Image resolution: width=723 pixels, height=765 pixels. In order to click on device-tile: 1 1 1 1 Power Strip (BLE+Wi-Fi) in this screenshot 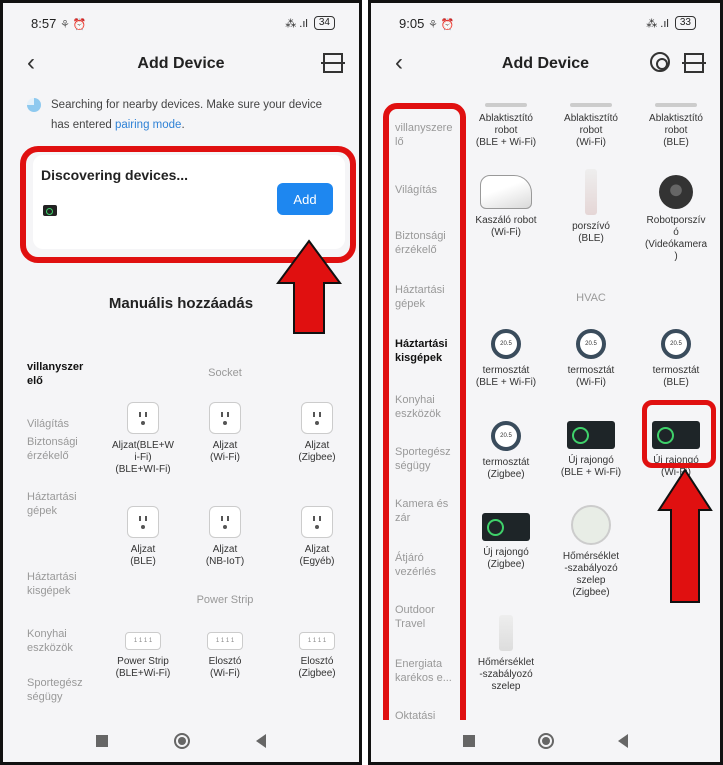, I will do `click(143, 656)`.